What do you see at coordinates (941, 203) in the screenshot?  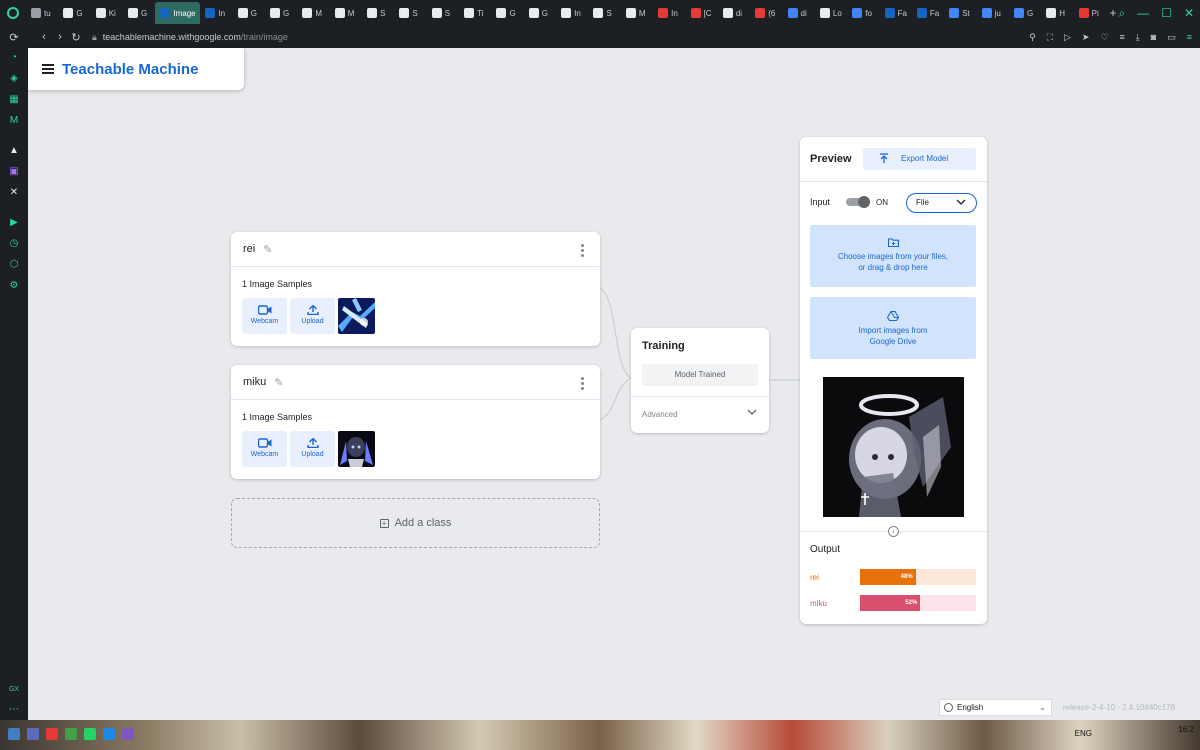 I see `source-select: File` at bounding box center [941, 203].